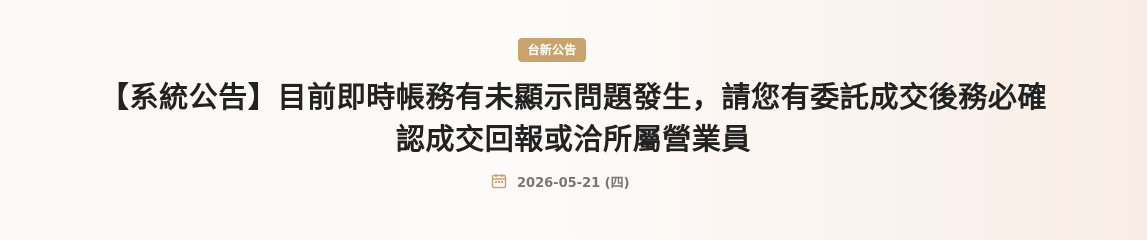 This screenshot has width=1147, height=240. What do you see at coordinates (573, 139) in the screenshot?
I see `announcement-title-line2: 認成交回報或洽所屬營業員` at bounding box center [573, 139].